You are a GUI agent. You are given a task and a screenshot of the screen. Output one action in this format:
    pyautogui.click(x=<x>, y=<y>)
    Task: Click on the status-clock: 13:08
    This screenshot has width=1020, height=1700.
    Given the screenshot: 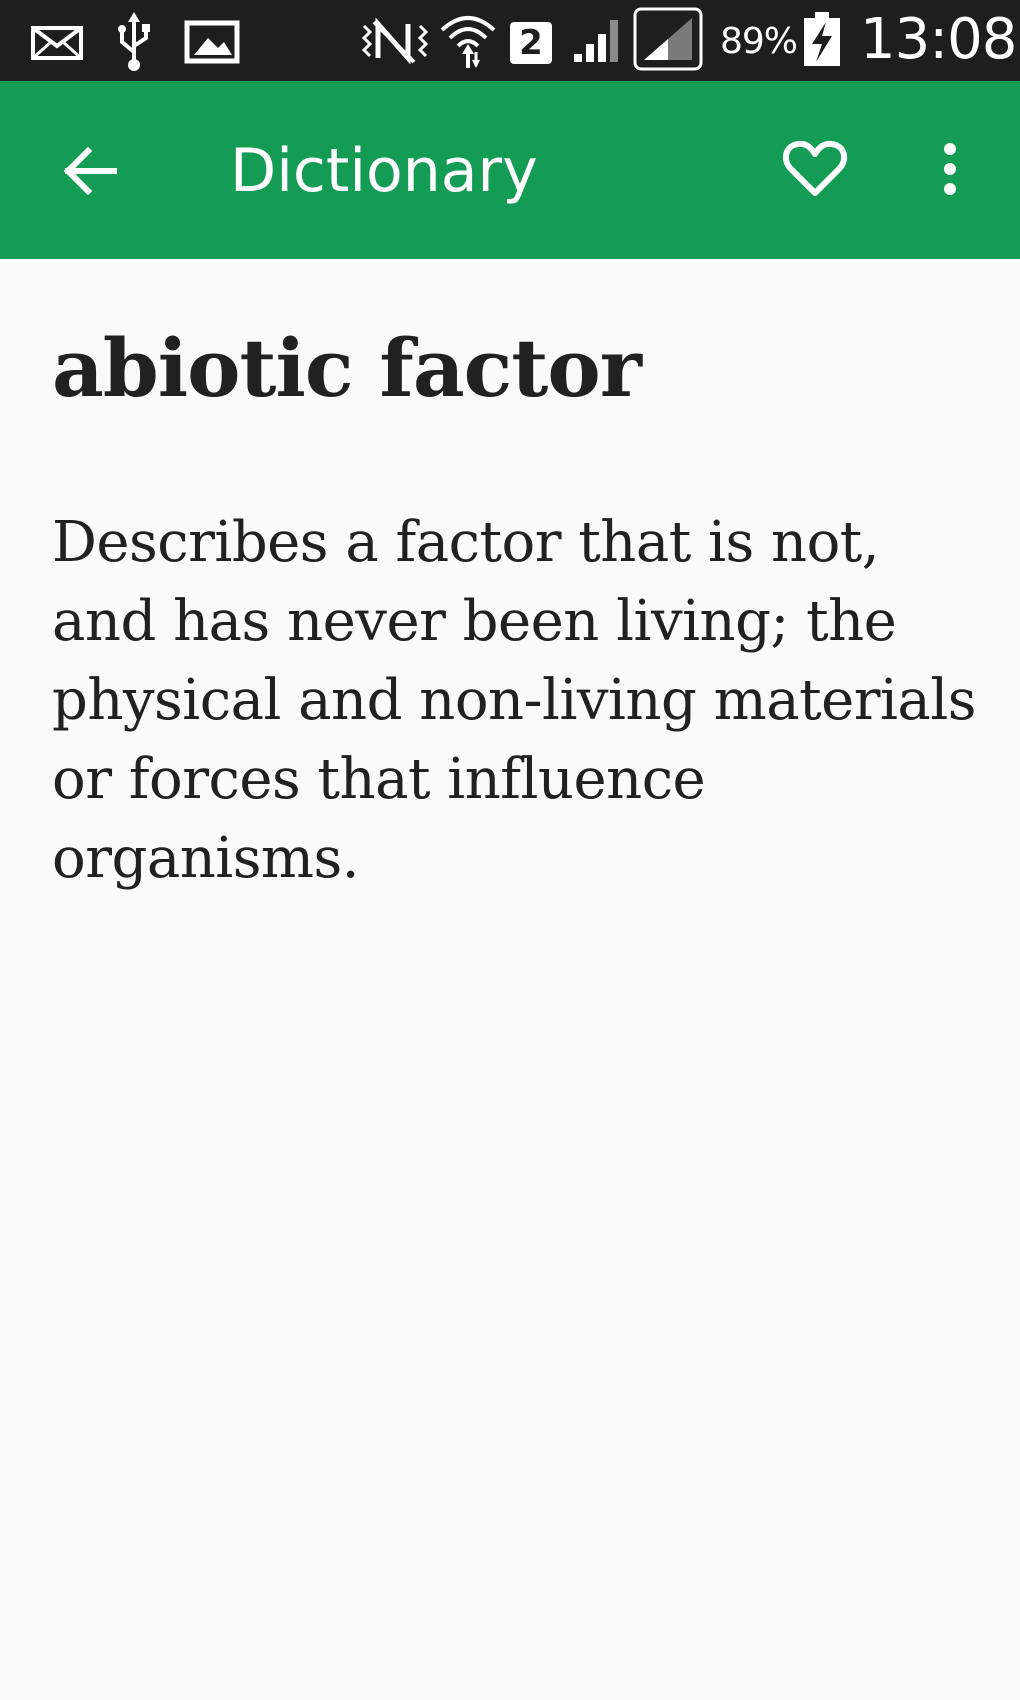 What is the action you would take?
    pyautogui.click(x=938, y=39)
    